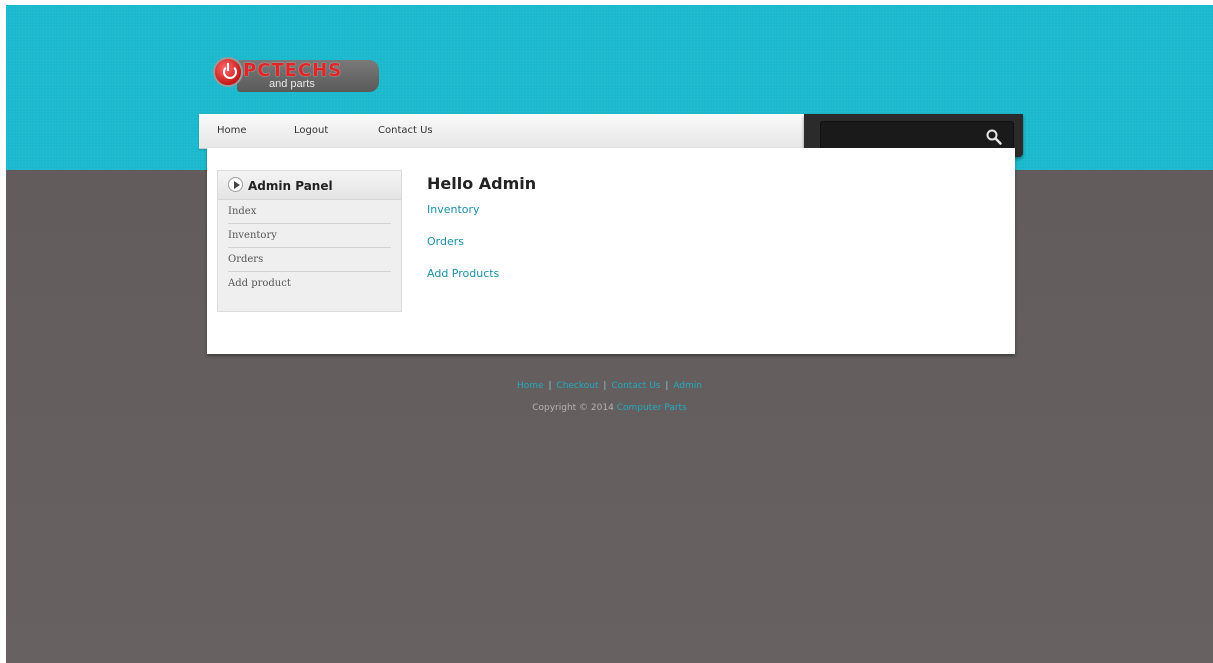 The height and width of the screenshot is (663, 1213). I want to click on search-icon, so click(994, 137).